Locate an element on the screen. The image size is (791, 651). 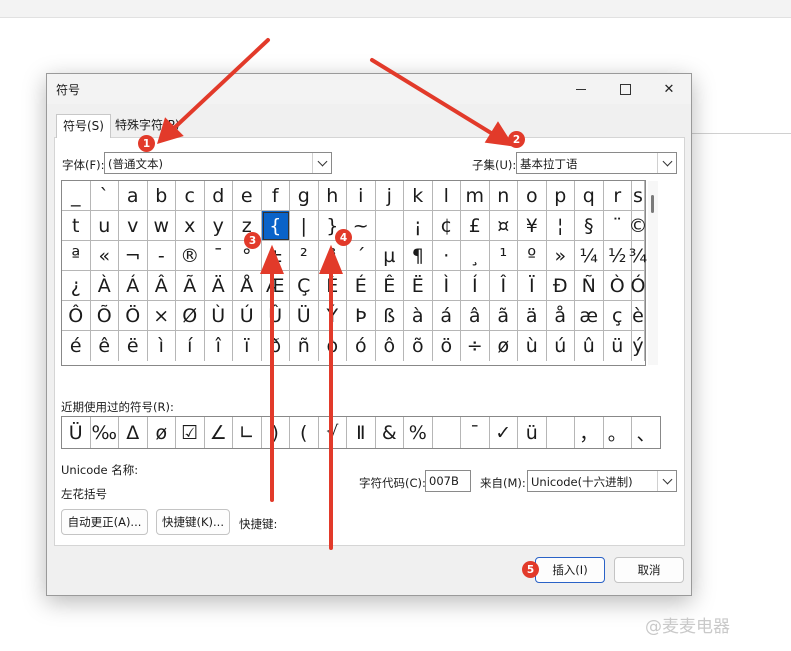
recent-symbol-cell: 、 is located at coordinates (646, 432).